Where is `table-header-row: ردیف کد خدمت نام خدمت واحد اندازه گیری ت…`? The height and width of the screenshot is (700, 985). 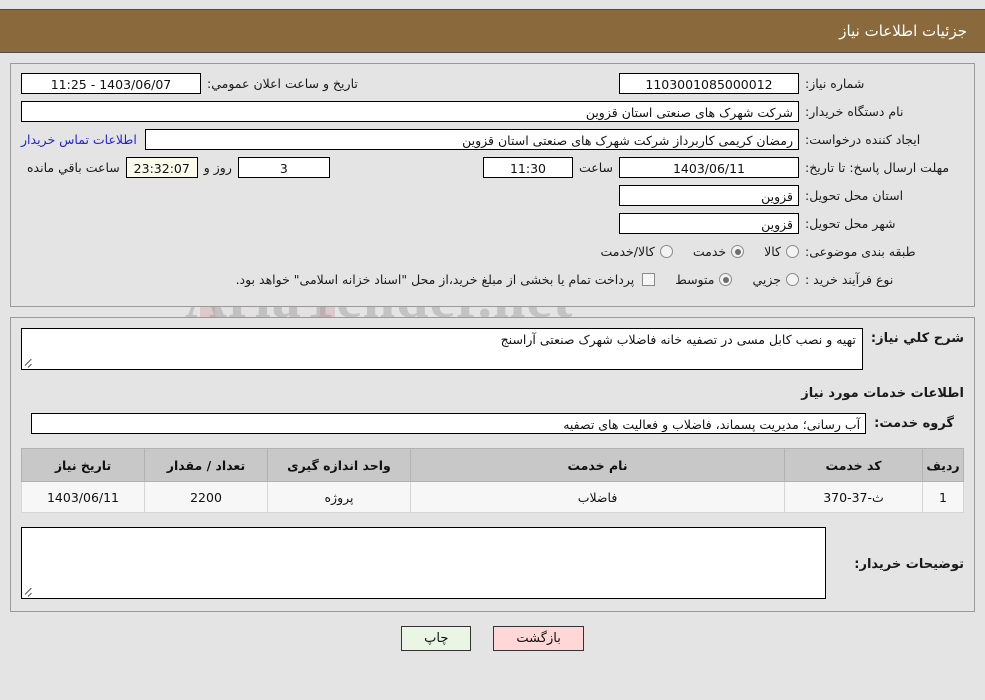
table-header-row: ردیف کد خدمت نام خدمت واحد اندازه گیری ت… is located at coordinates (492, 465).